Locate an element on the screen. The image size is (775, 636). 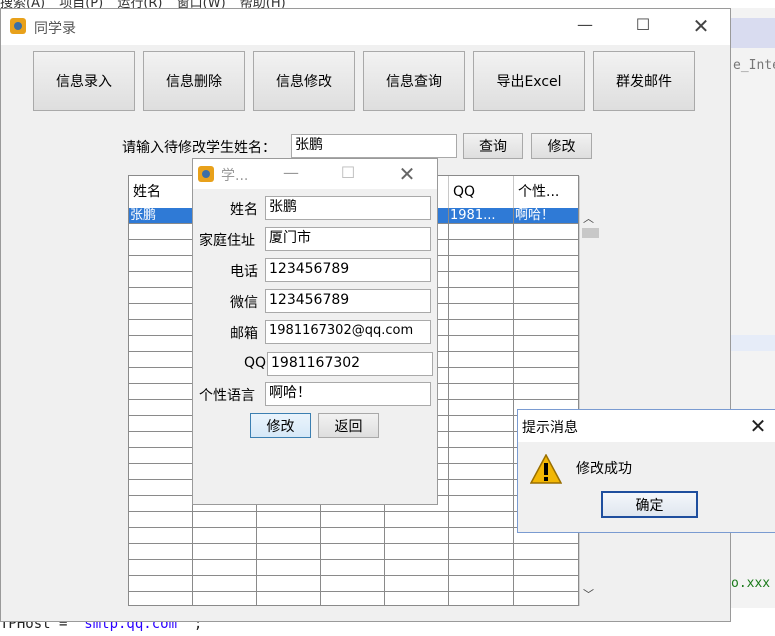
query-button: 查询 is located at coordinates (493, 146).